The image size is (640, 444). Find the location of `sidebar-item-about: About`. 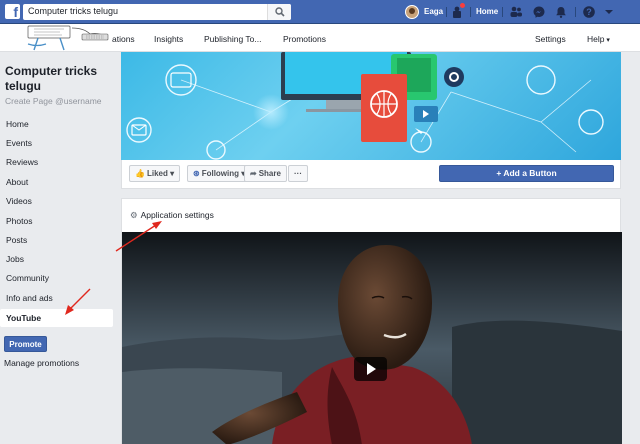

sidebar-item-about: About is located at coordinates (56, 182).